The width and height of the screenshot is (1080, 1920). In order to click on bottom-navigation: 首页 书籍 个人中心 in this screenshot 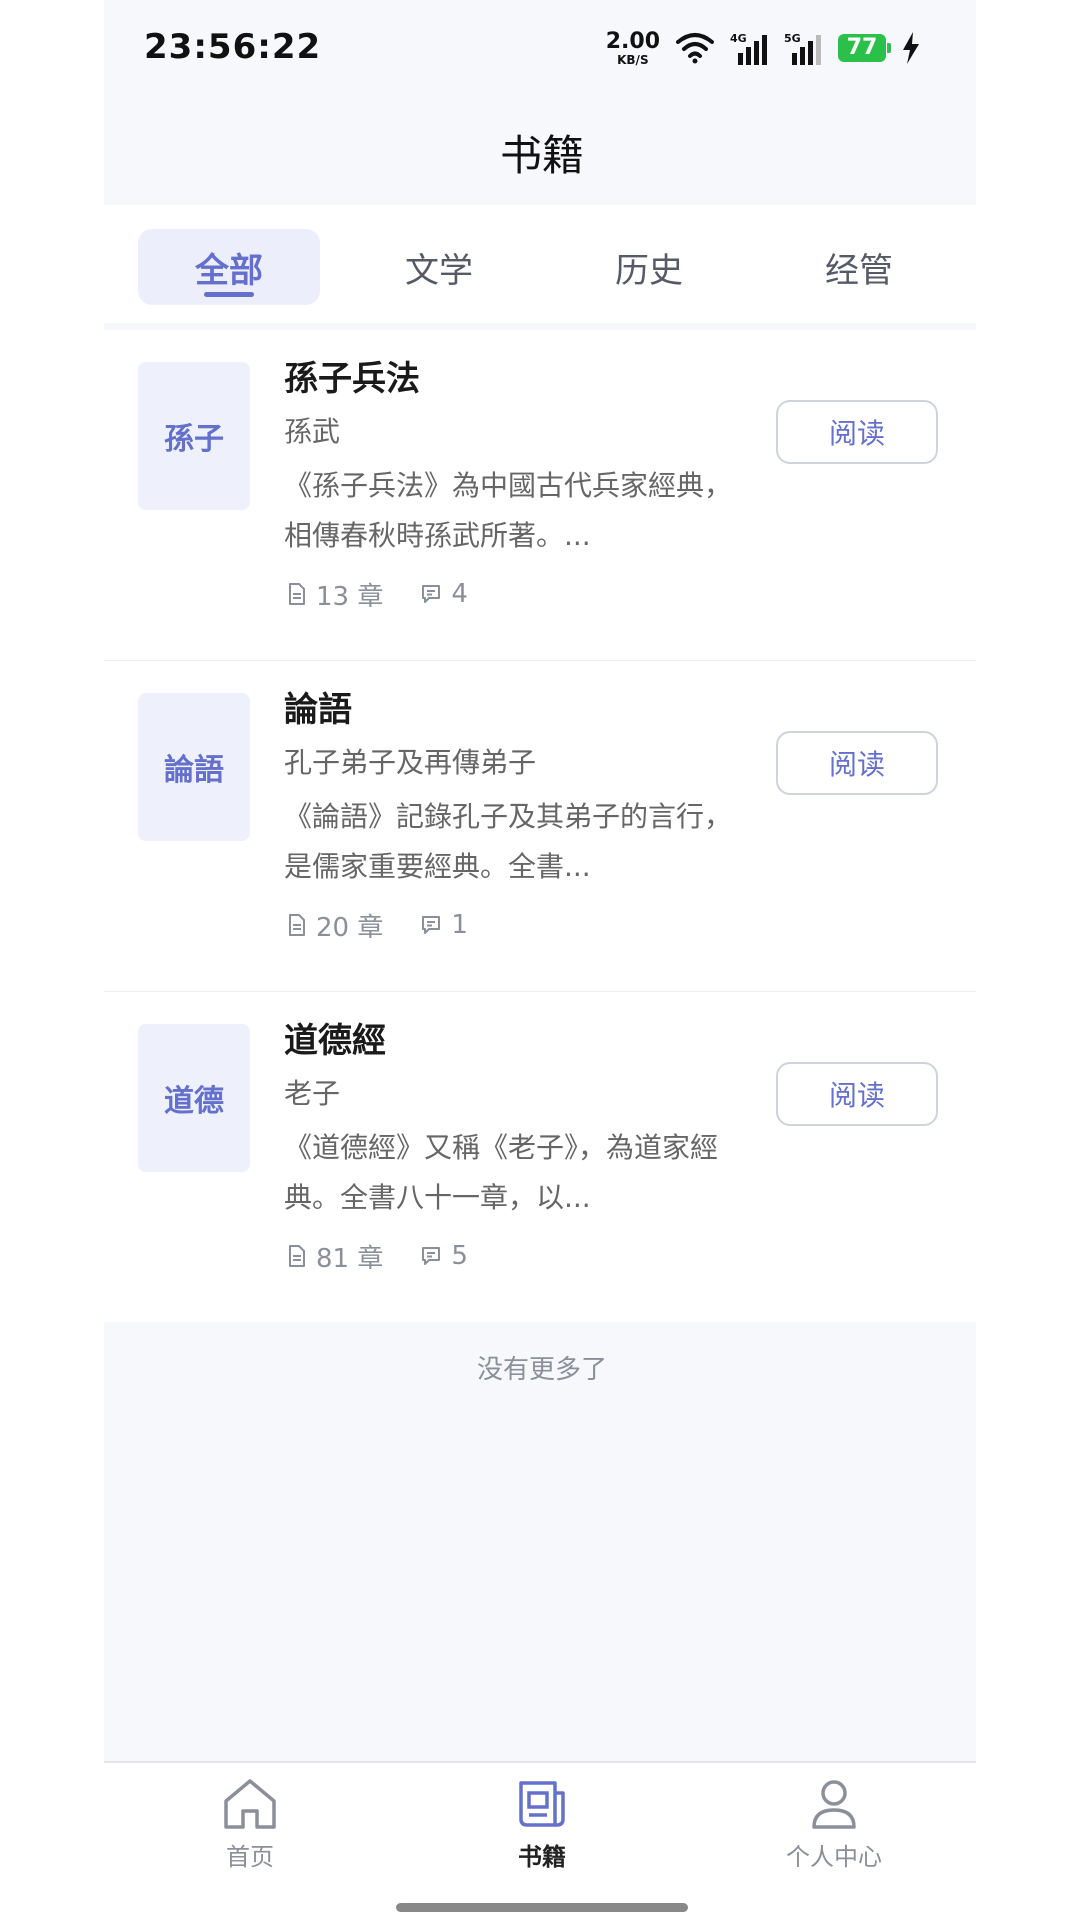, I will do `click(542, 1840)`.